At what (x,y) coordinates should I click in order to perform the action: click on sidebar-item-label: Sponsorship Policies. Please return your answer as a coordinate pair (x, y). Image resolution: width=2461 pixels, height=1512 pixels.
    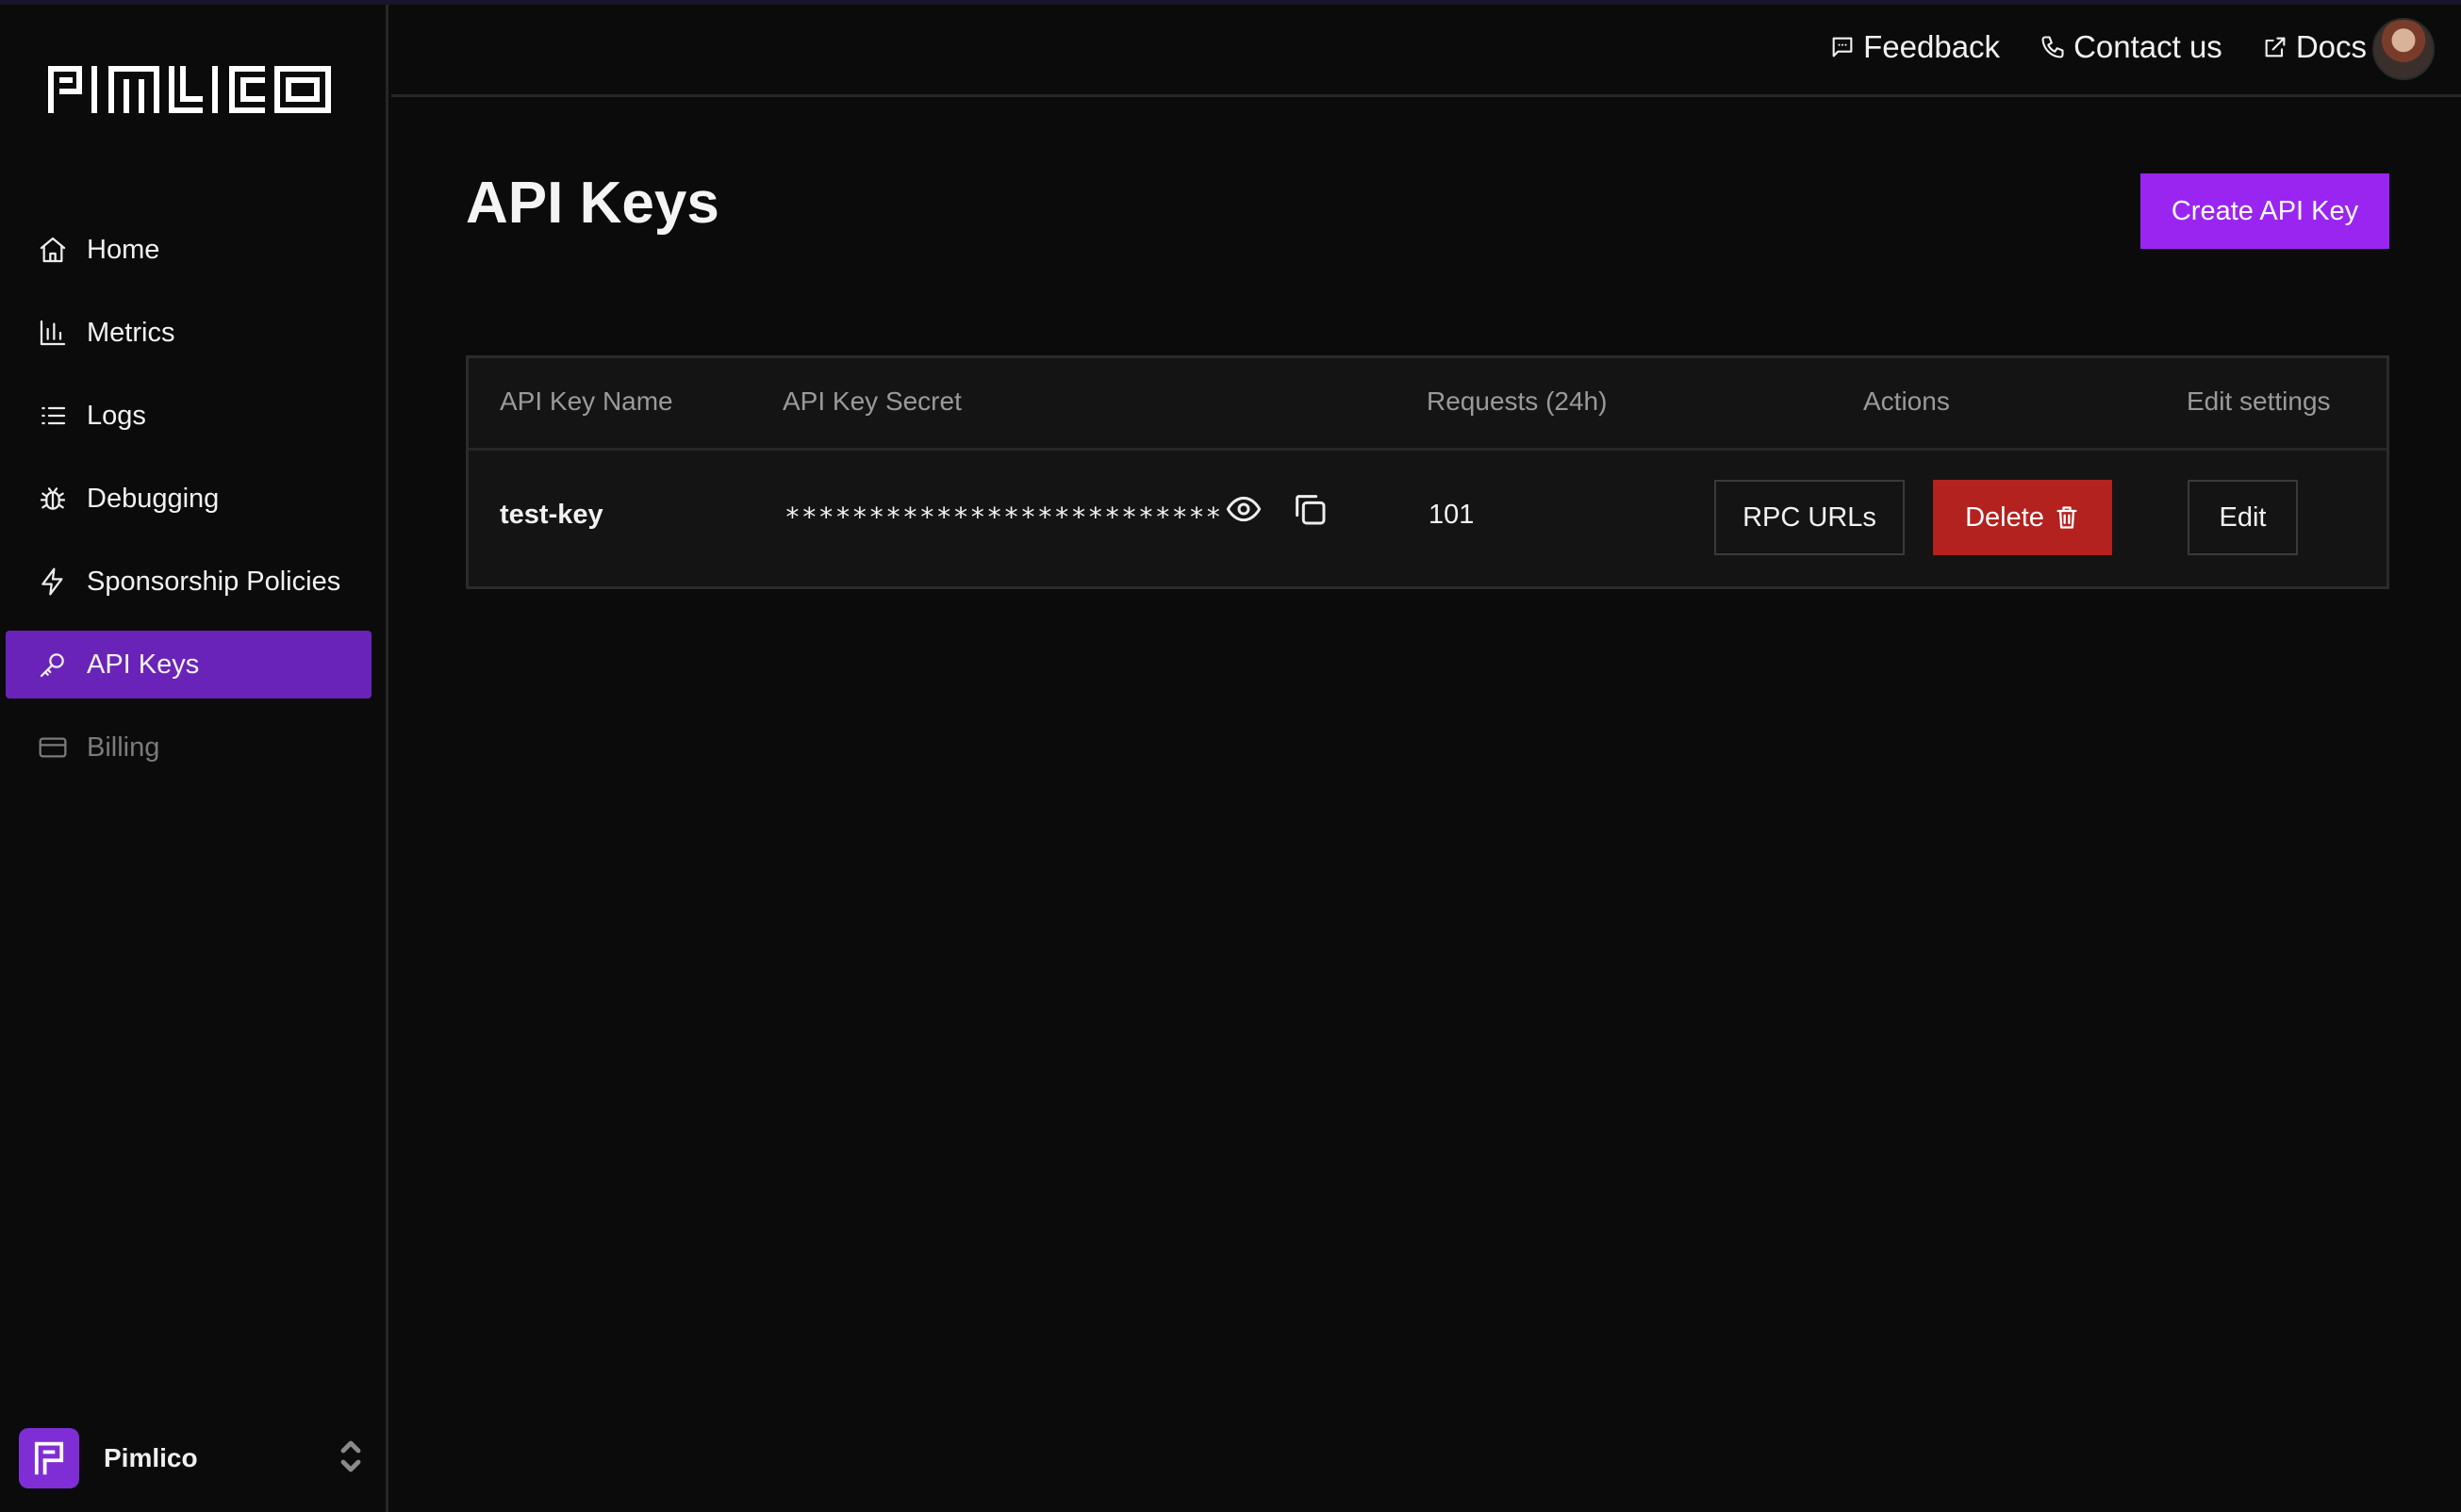
    Looking at the image, I should click on (214, 581).